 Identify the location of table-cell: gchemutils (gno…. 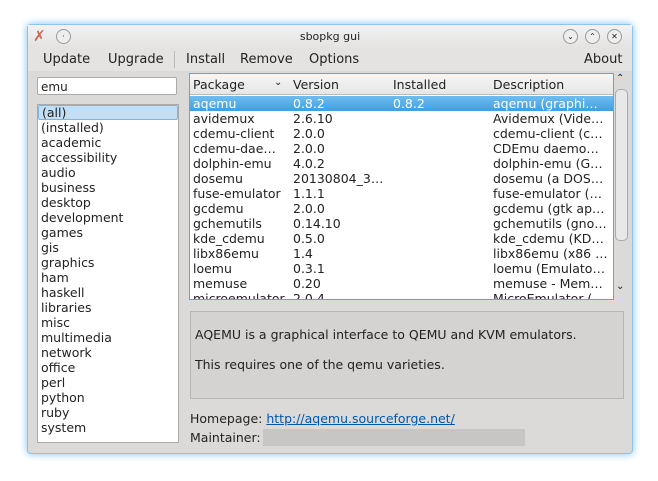
(550, 223).